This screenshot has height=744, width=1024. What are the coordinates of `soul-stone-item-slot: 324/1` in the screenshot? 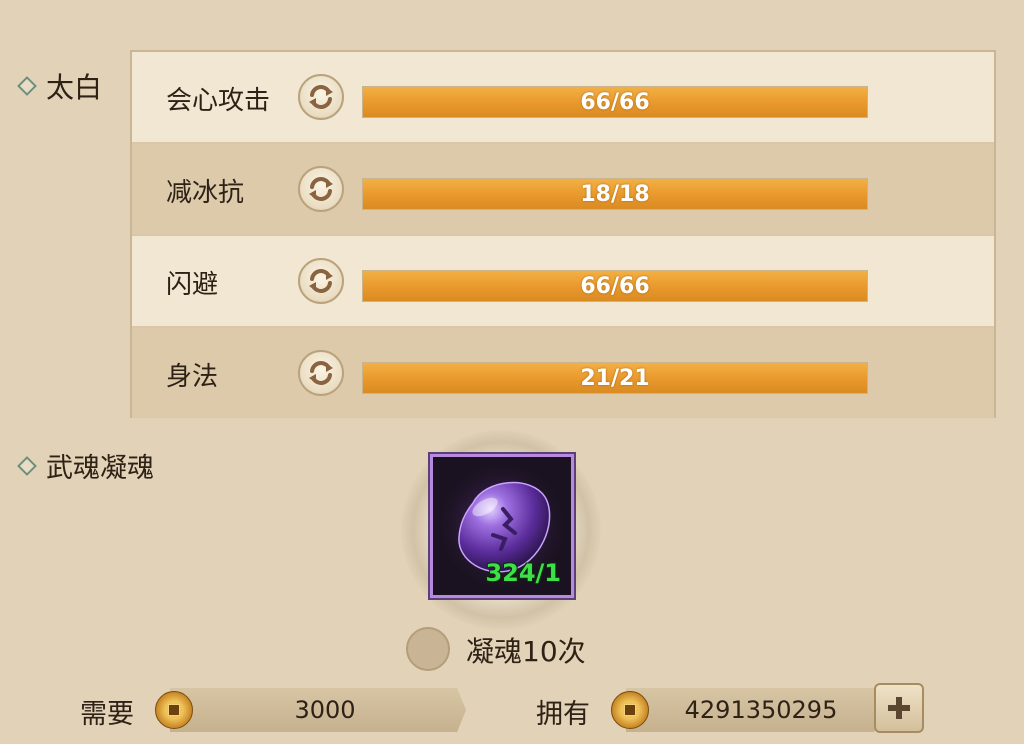 It's located at (502, 526).